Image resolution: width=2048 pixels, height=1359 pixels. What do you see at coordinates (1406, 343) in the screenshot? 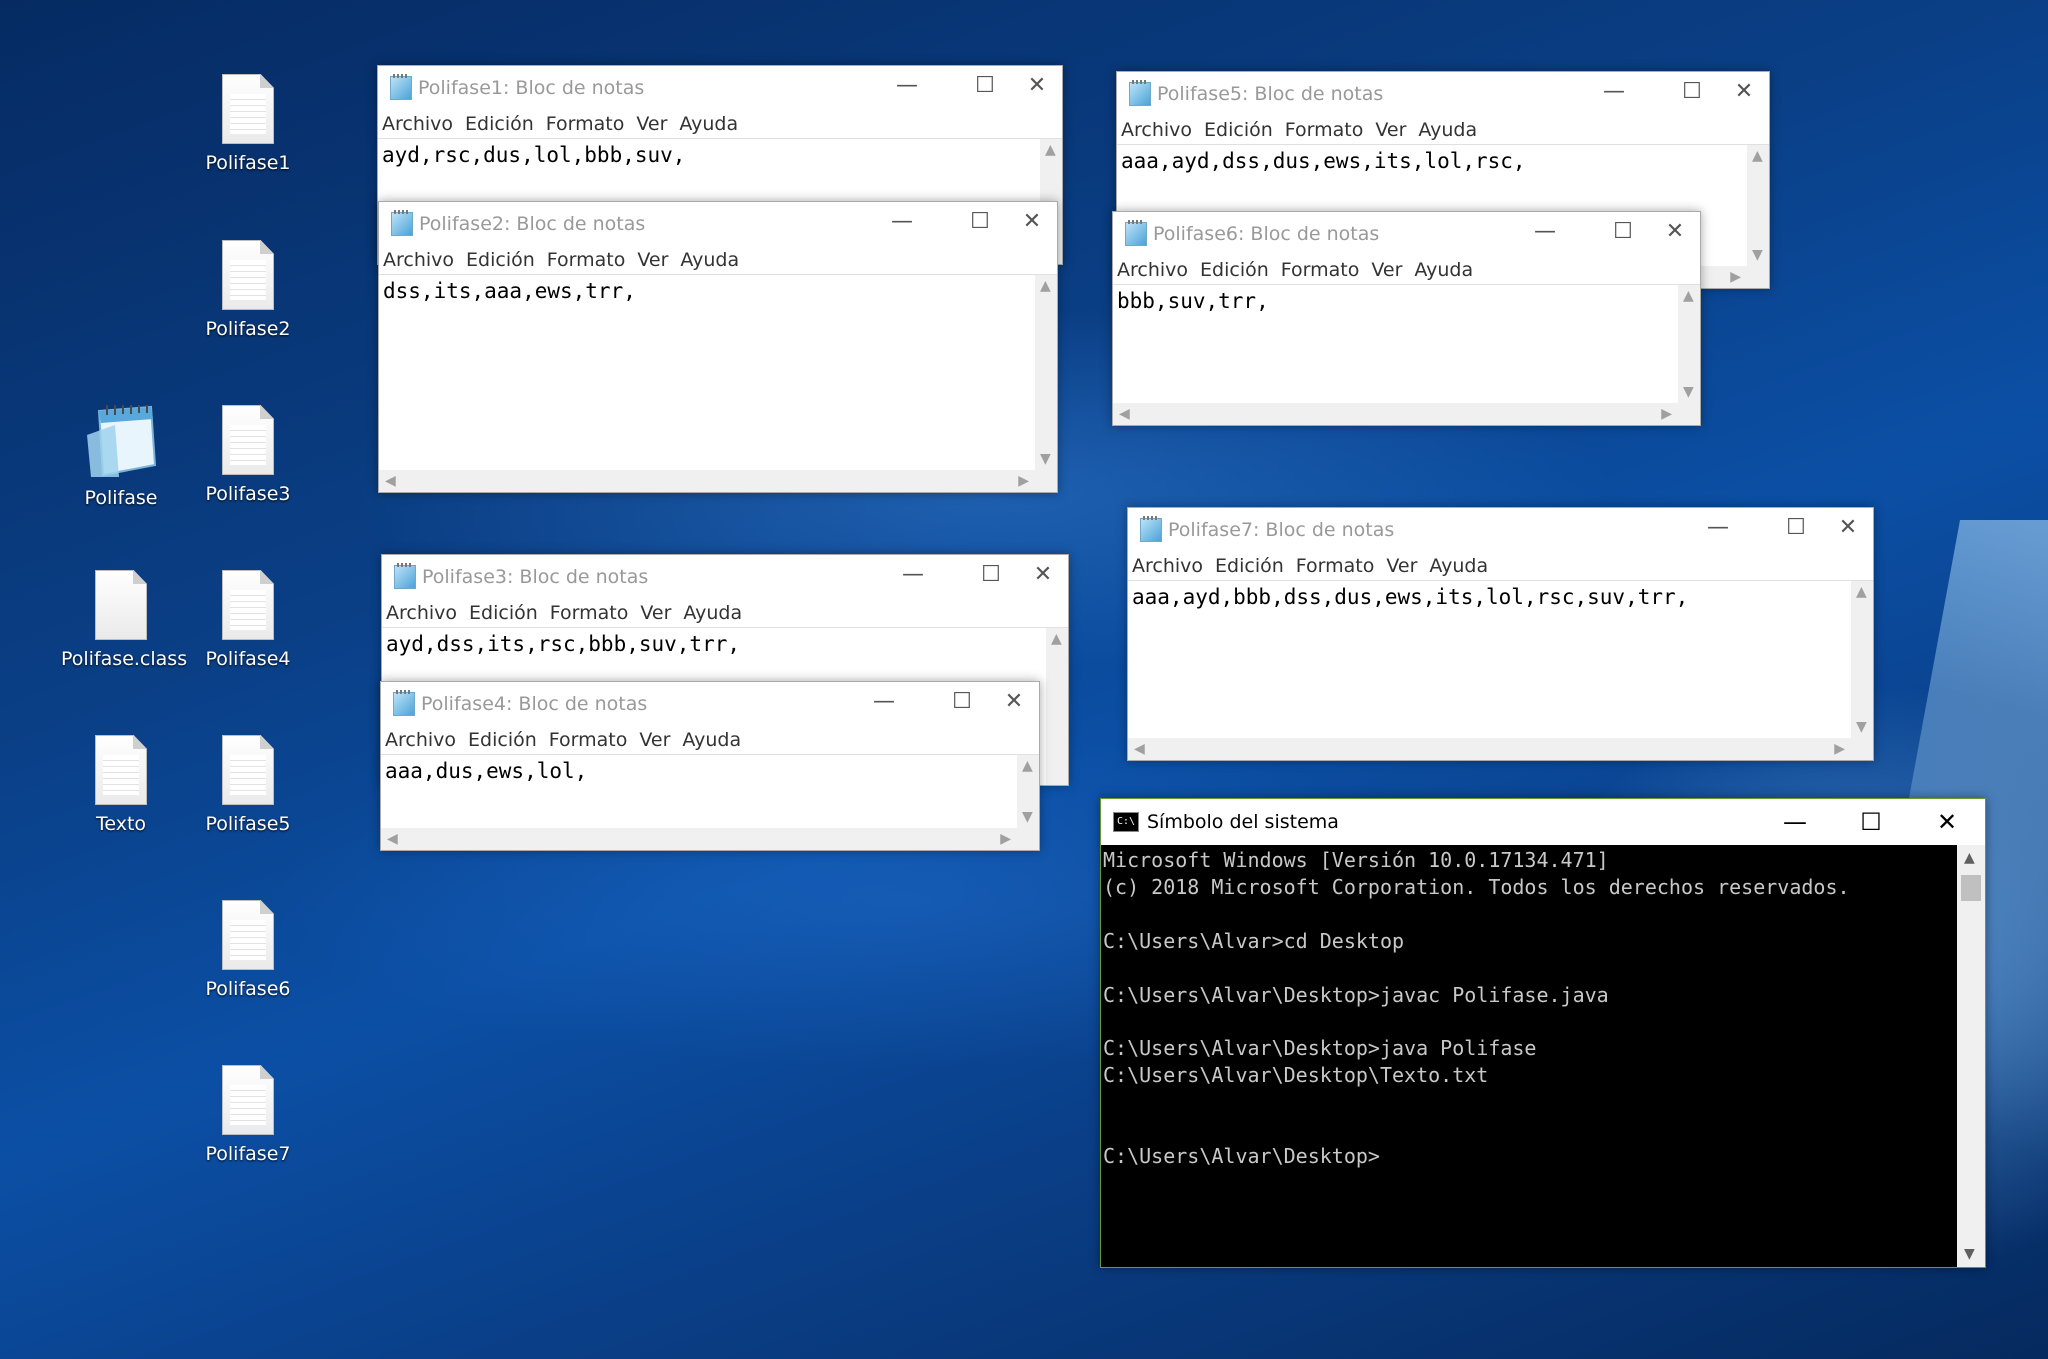
I see `text-area: bbb,suv,trr,` at bounding box center [1406, 343].